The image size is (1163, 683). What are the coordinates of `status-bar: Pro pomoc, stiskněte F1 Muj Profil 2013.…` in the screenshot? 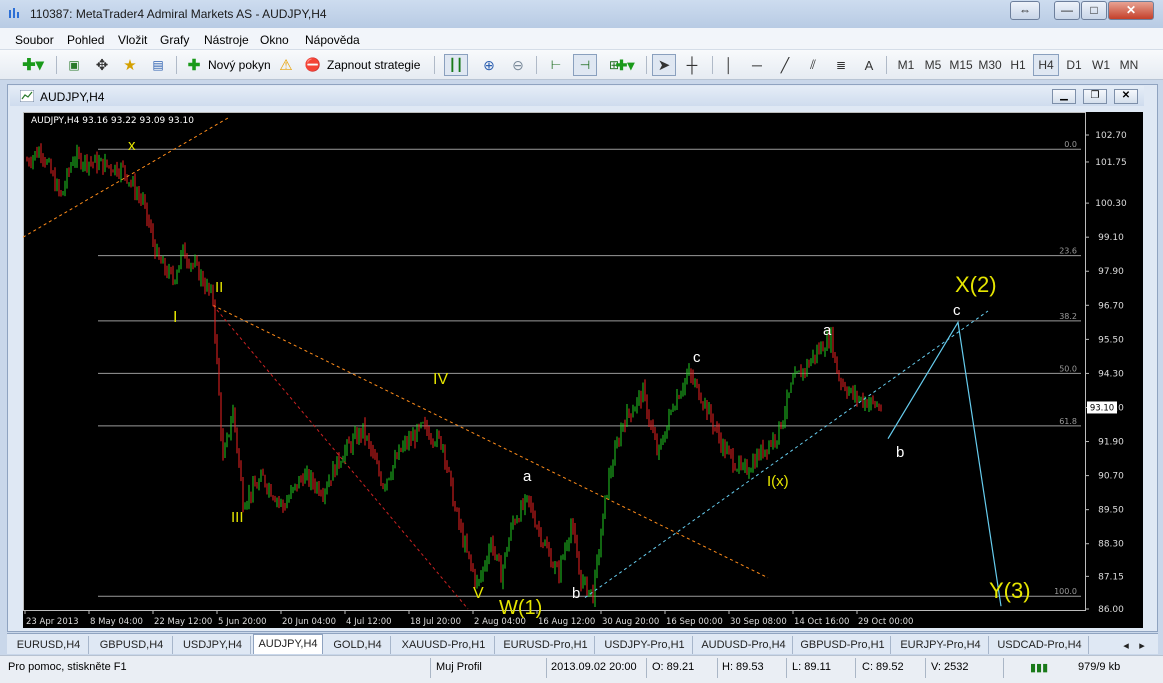 It's located at (581, 669).